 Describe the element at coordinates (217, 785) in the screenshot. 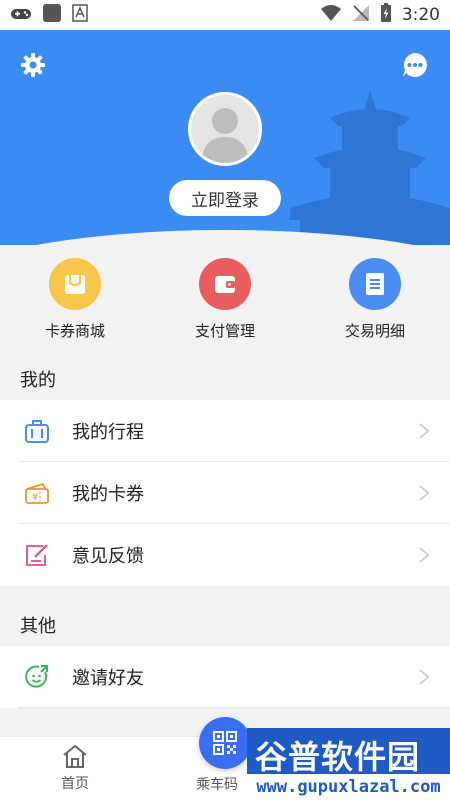

I see `nav-qr-label: 乘车码` at that location.